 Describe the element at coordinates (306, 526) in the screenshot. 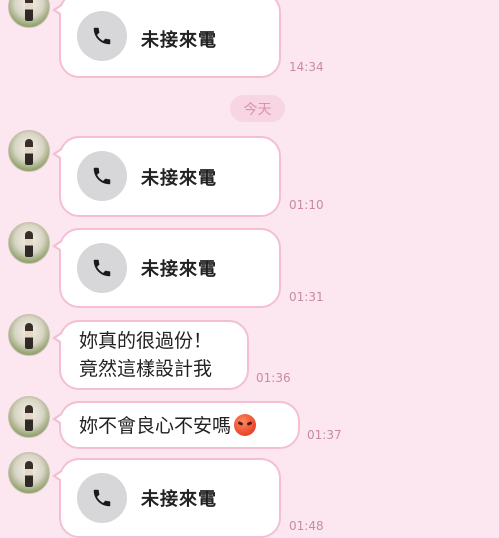

I see `message-timestamp: 01:48` at that location.